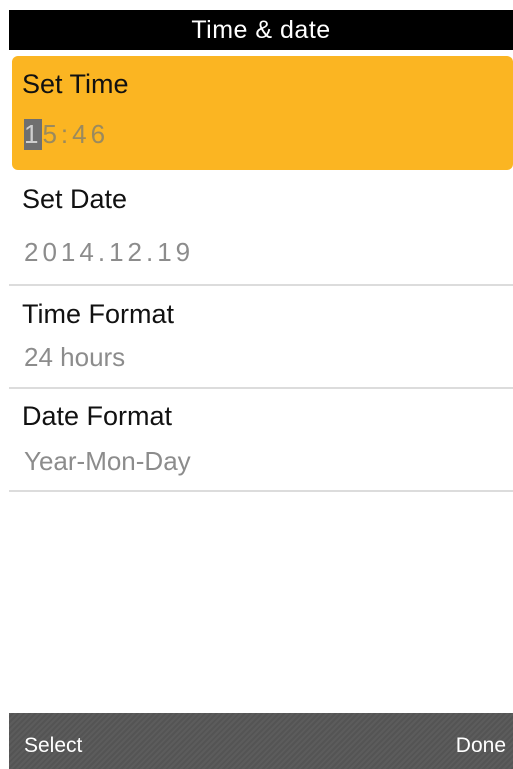 The height and width of the screenshot is (769, 513). What do you see at coordinates (107, 461) in the screenshot?
I see `date-format-value: Year-Mon-Day` at bounding box center [107, 461].